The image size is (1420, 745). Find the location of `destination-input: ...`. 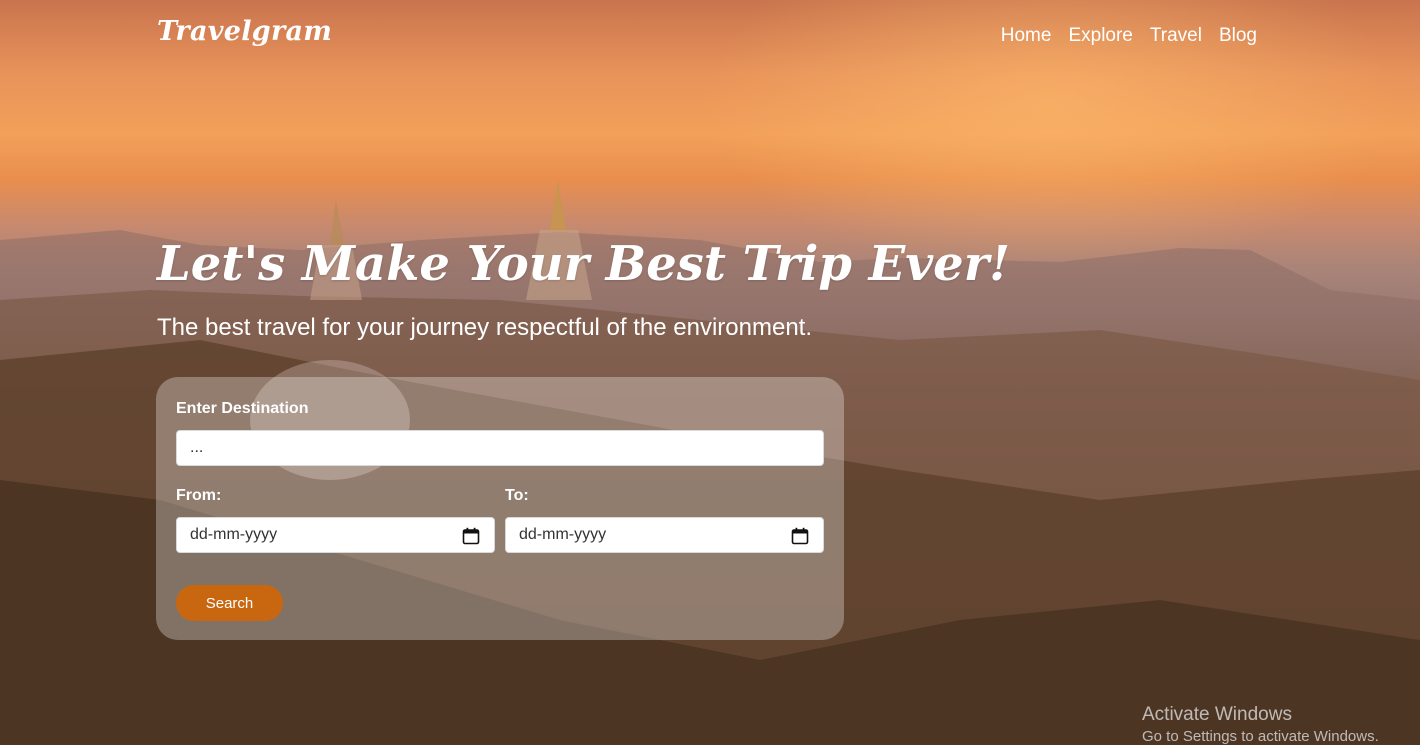

destination-input: ... is located at coordinates (500, 448).